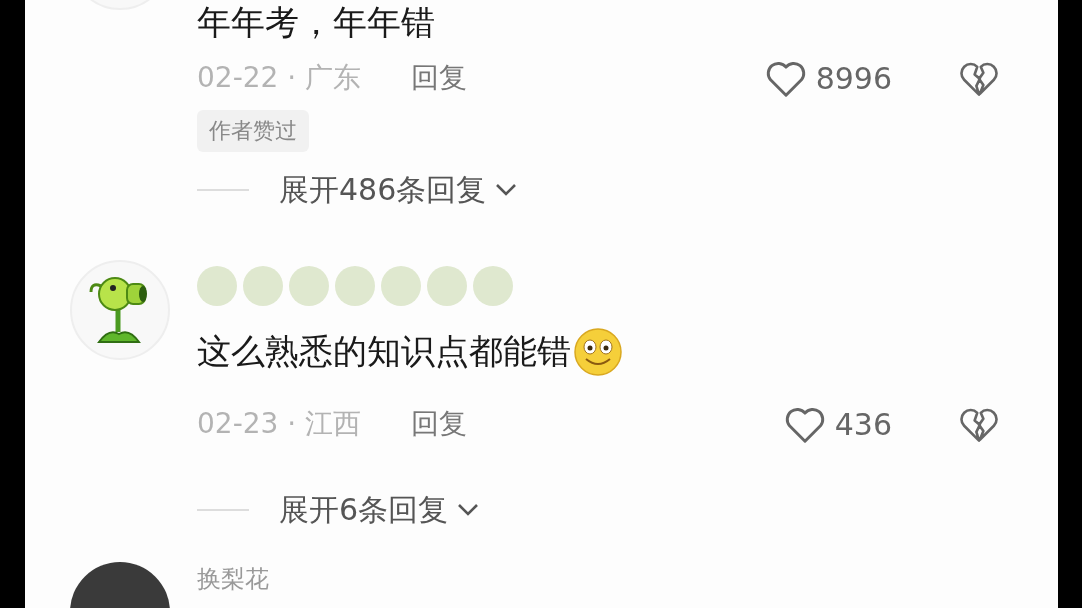 This screenshot has width=1082, height=608. Describe the element at coordinates (279, 424) in the screenshot. I see `comment-date-location: 02-23 · 江西` at that location.